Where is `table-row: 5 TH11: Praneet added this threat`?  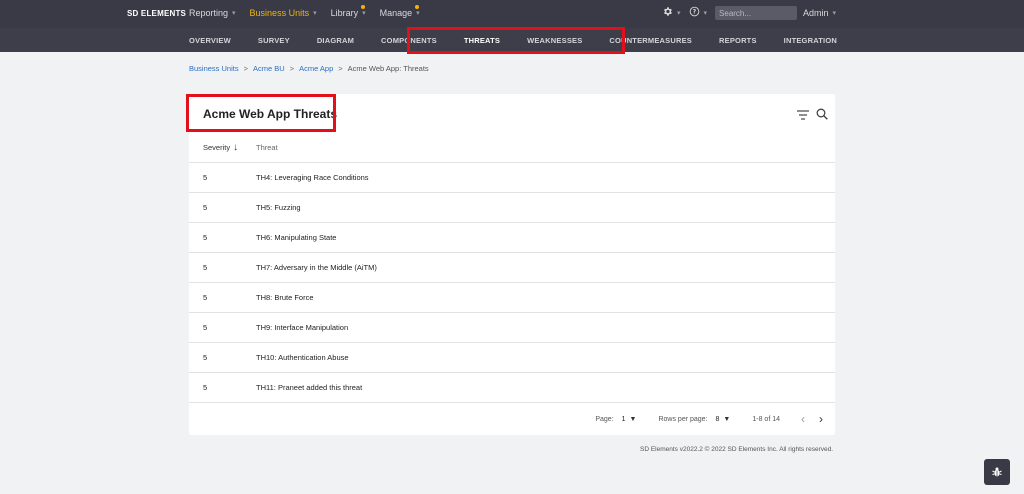 table-row: 5 TH11: Praneet added this threat is located at coordinates (512, 388).